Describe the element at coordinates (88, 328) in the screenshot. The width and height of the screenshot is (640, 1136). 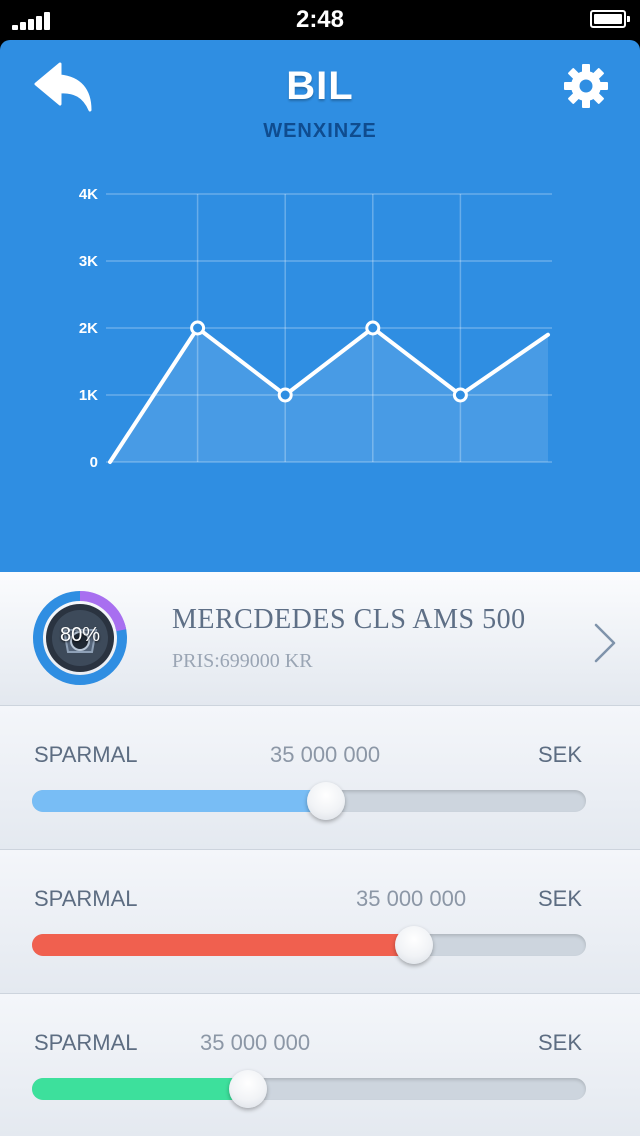
I see `y-tick-label: 2K` at that location.